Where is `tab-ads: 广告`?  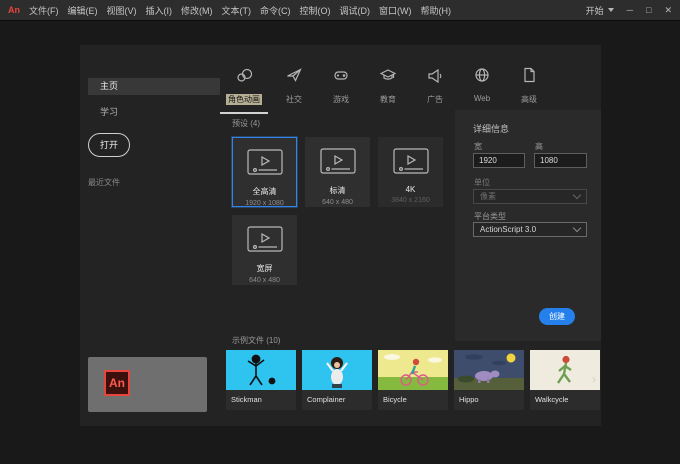 tab-ads: 广告 is located at coordinates (435, 86).